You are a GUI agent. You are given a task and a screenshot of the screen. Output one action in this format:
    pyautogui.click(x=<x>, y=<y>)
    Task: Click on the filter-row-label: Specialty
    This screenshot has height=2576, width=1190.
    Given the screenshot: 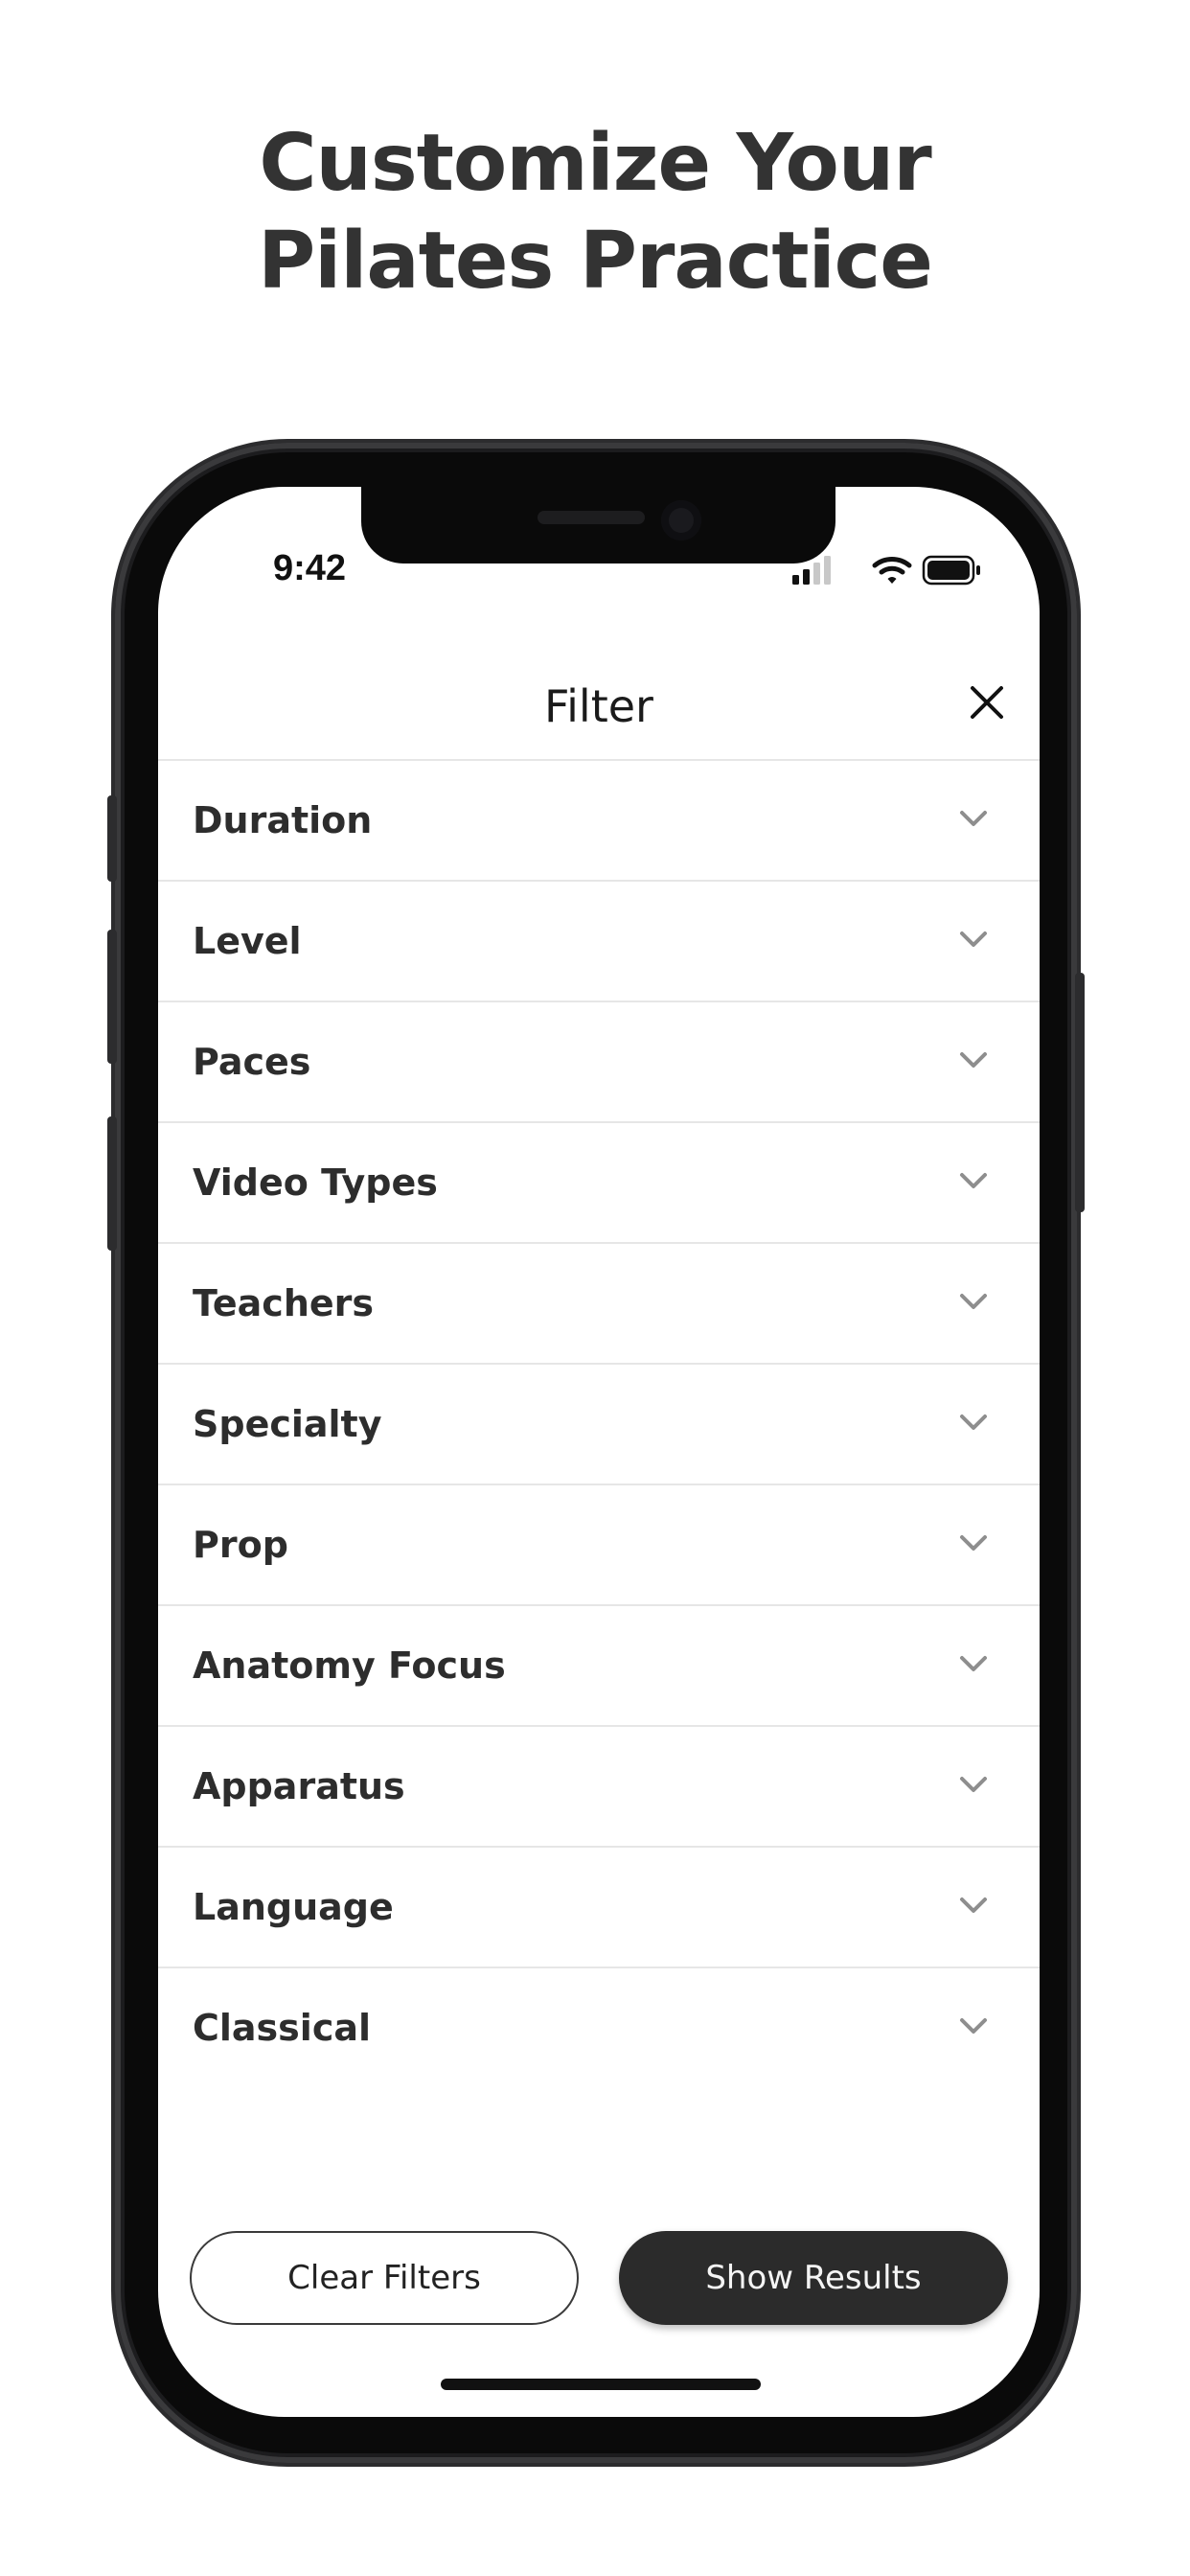 What is the action you would take?
    pyautogui.click(x=287, y=1424)
    